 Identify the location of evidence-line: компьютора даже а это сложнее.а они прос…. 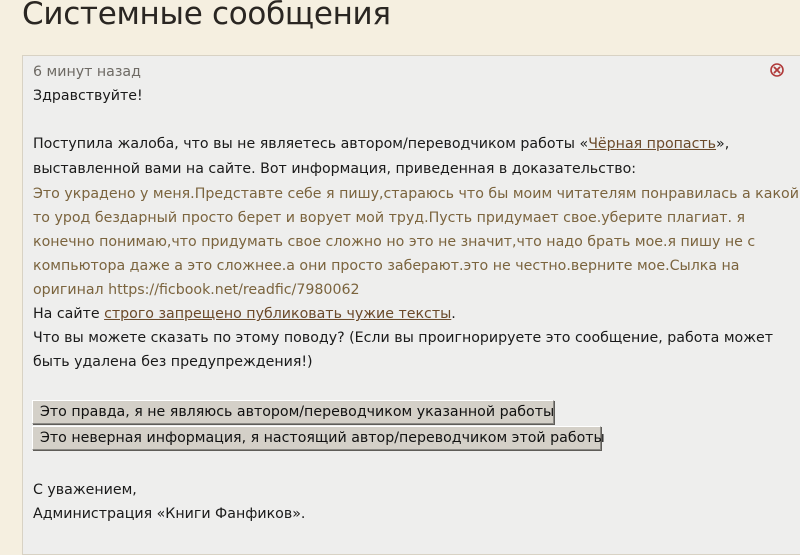
(386, 266).